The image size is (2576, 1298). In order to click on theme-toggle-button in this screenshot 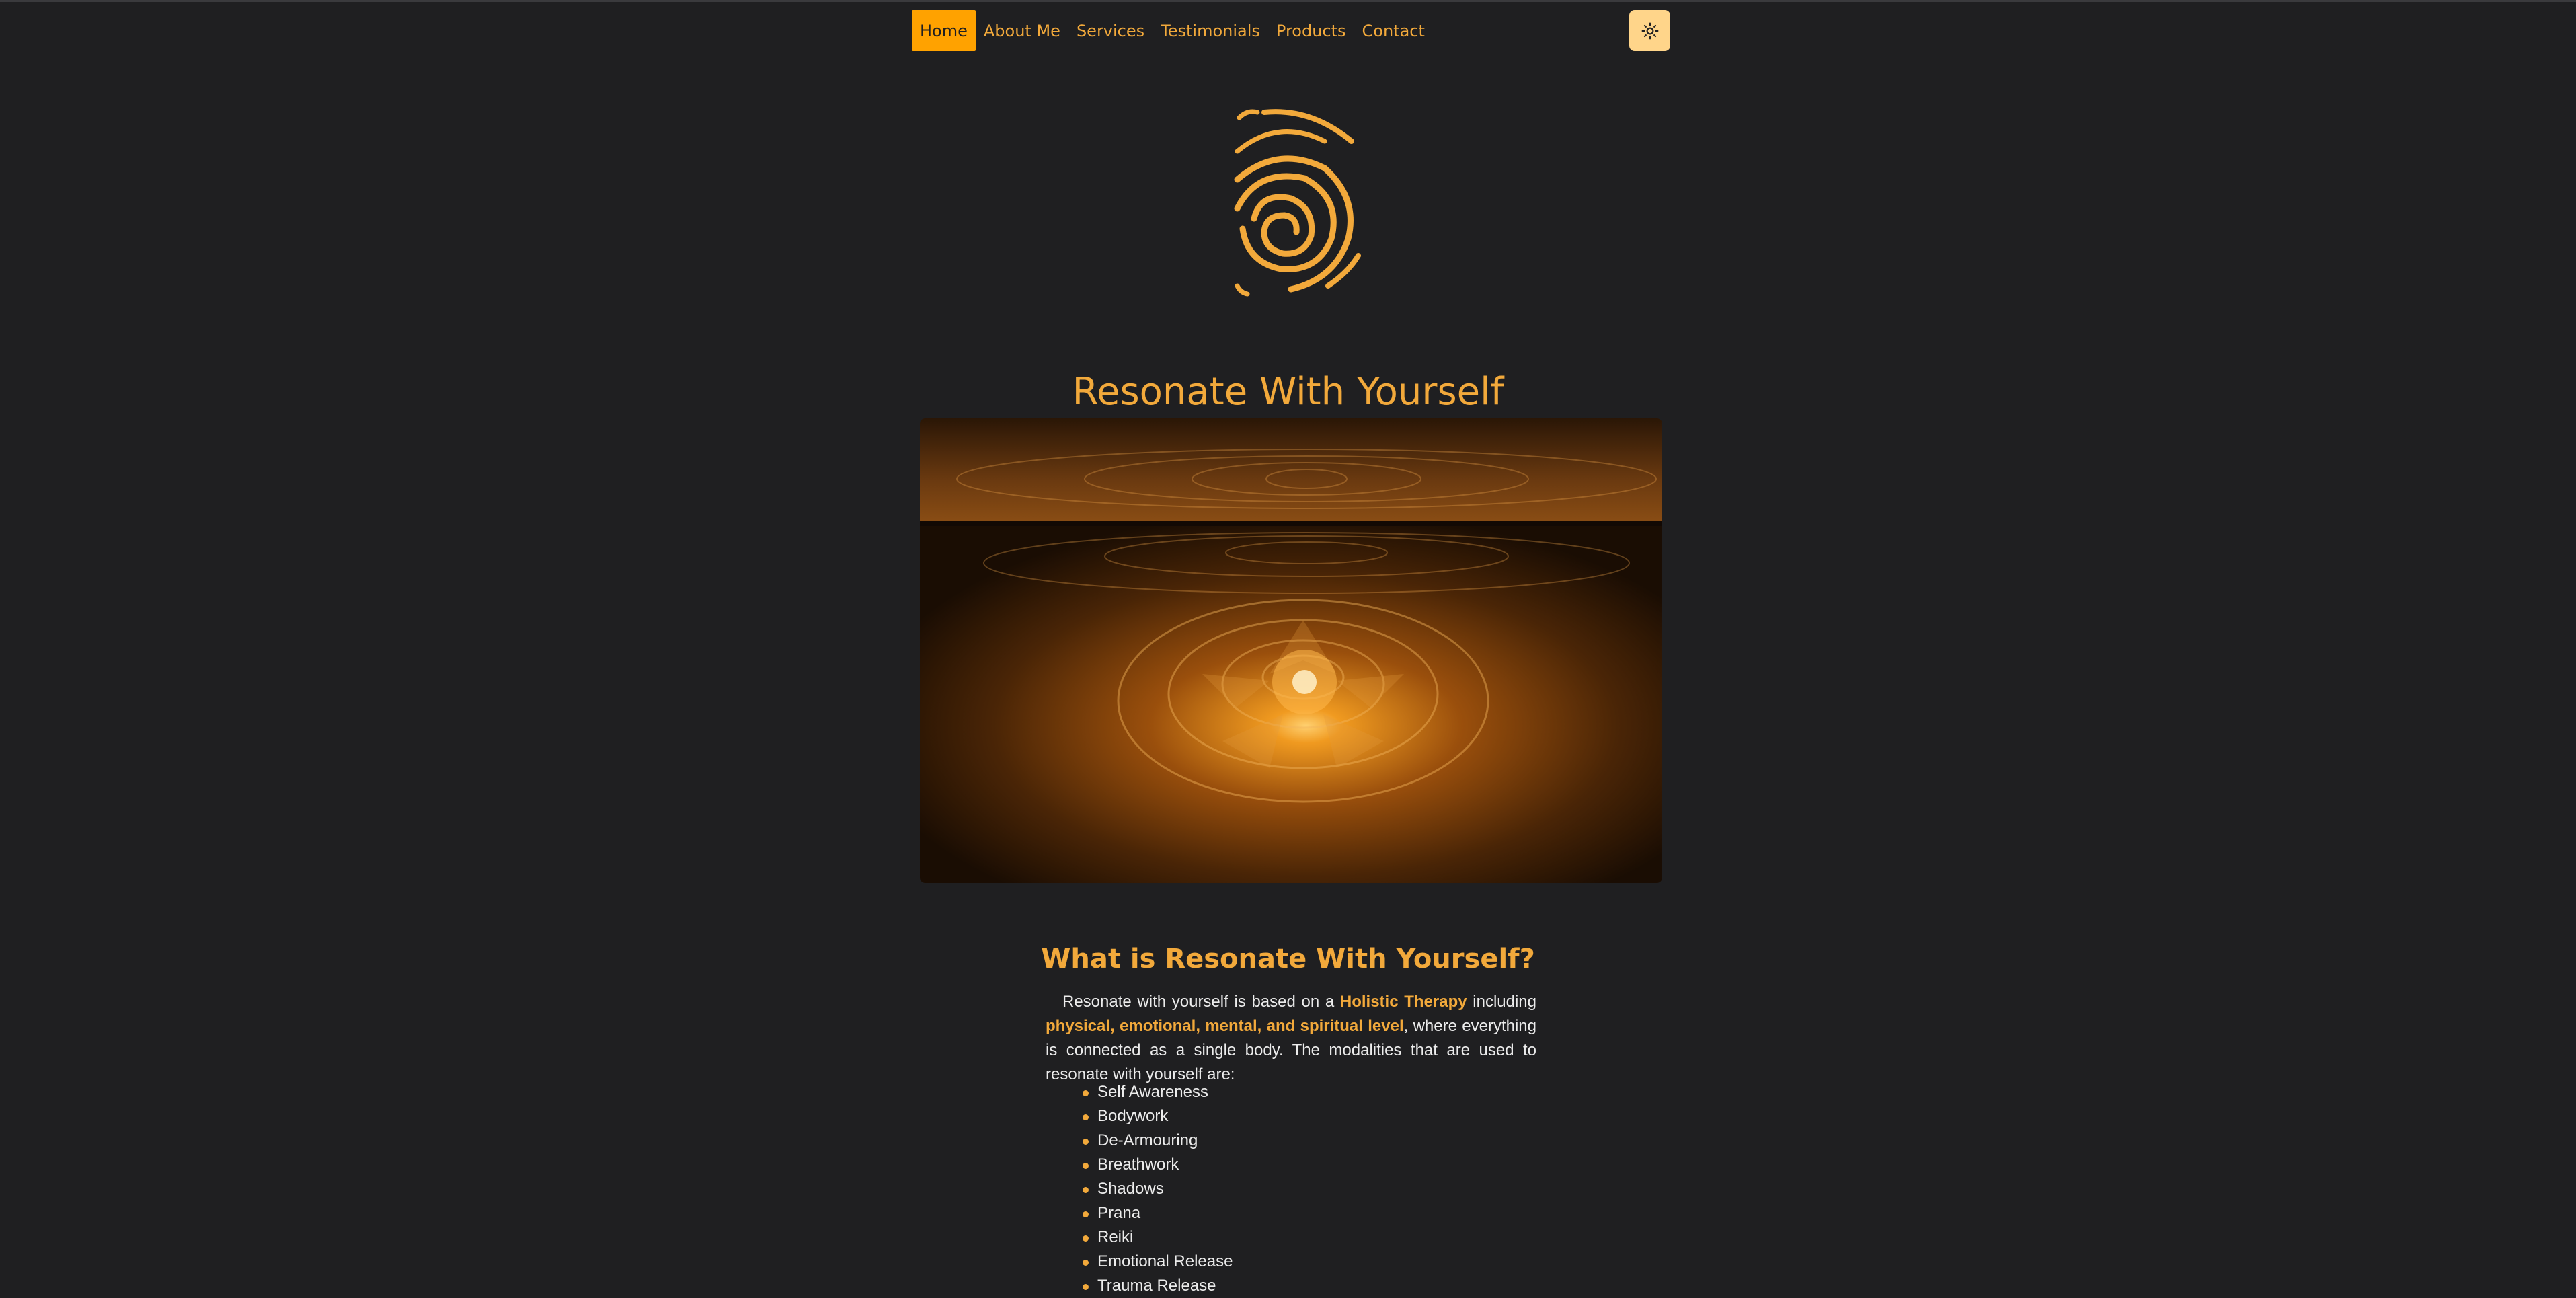, I will do `click(1650, 30)`.